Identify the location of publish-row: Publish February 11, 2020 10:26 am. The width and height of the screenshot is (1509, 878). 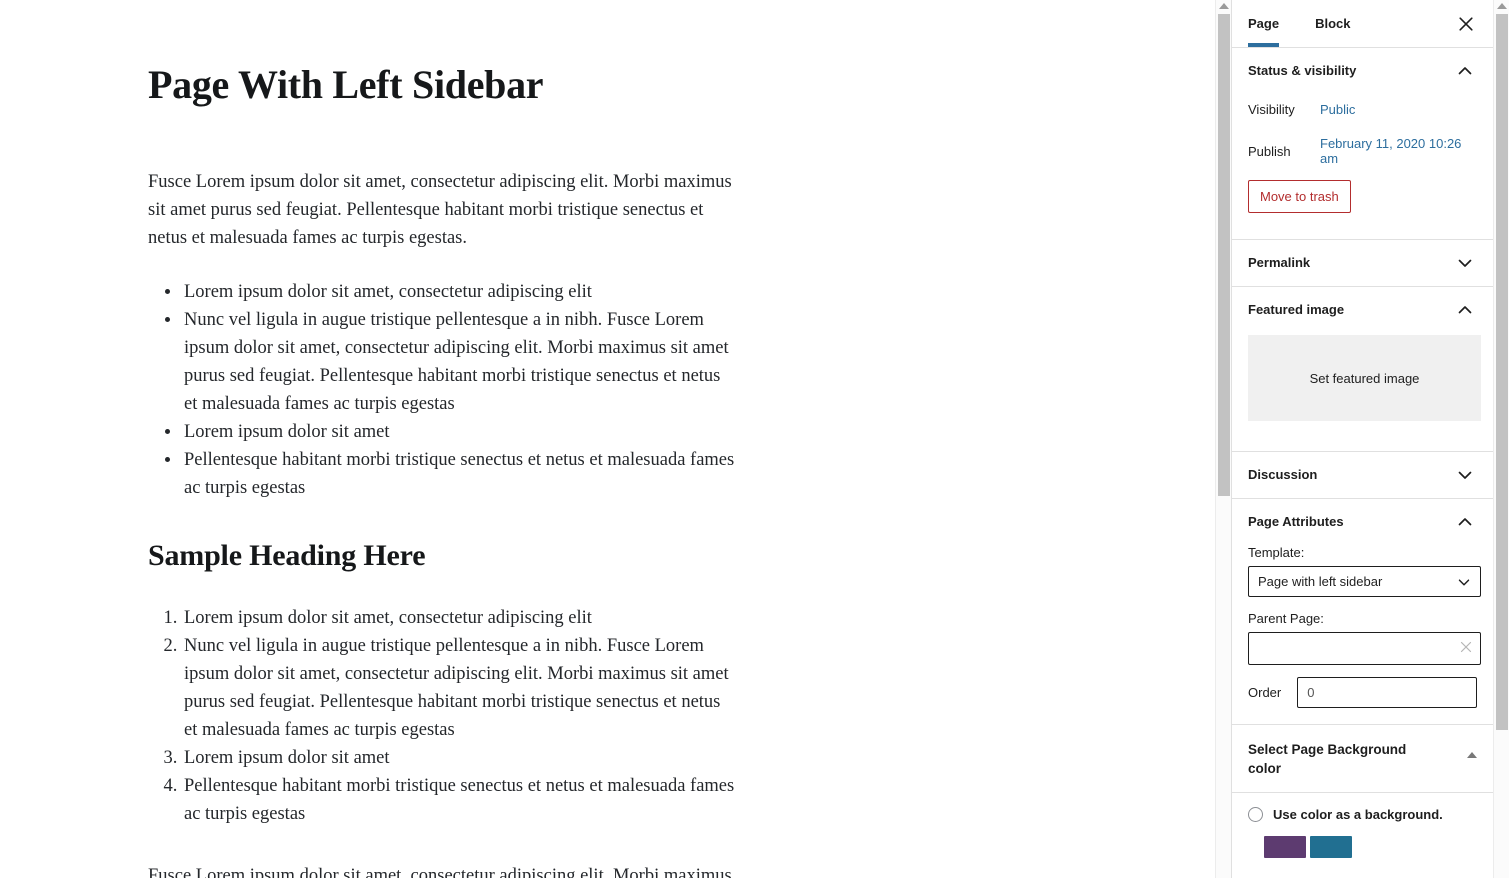
(1362, 151).